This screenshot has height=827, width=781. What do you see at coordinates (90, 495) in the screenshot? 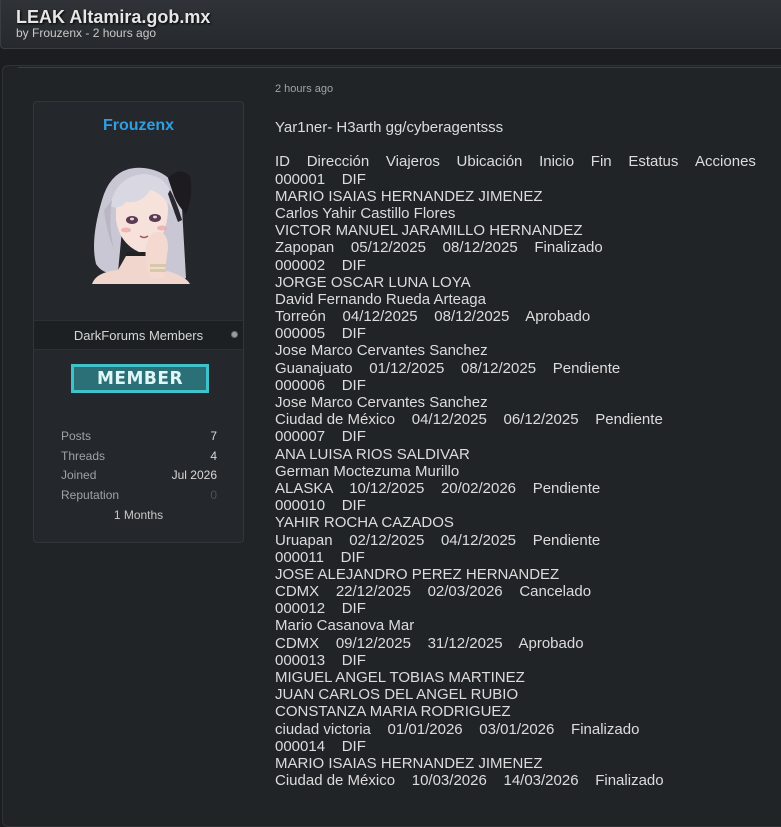
I see `stat-label: Reputation` at bounding box center [90, 495].